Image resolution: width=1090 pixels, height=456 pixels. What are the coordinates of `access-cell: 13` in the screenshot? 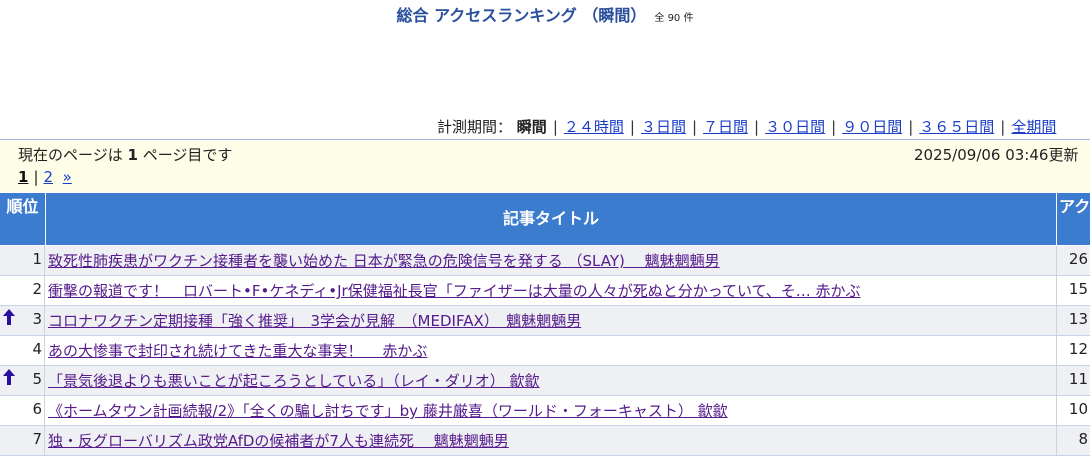 It's located at (1073, 320).